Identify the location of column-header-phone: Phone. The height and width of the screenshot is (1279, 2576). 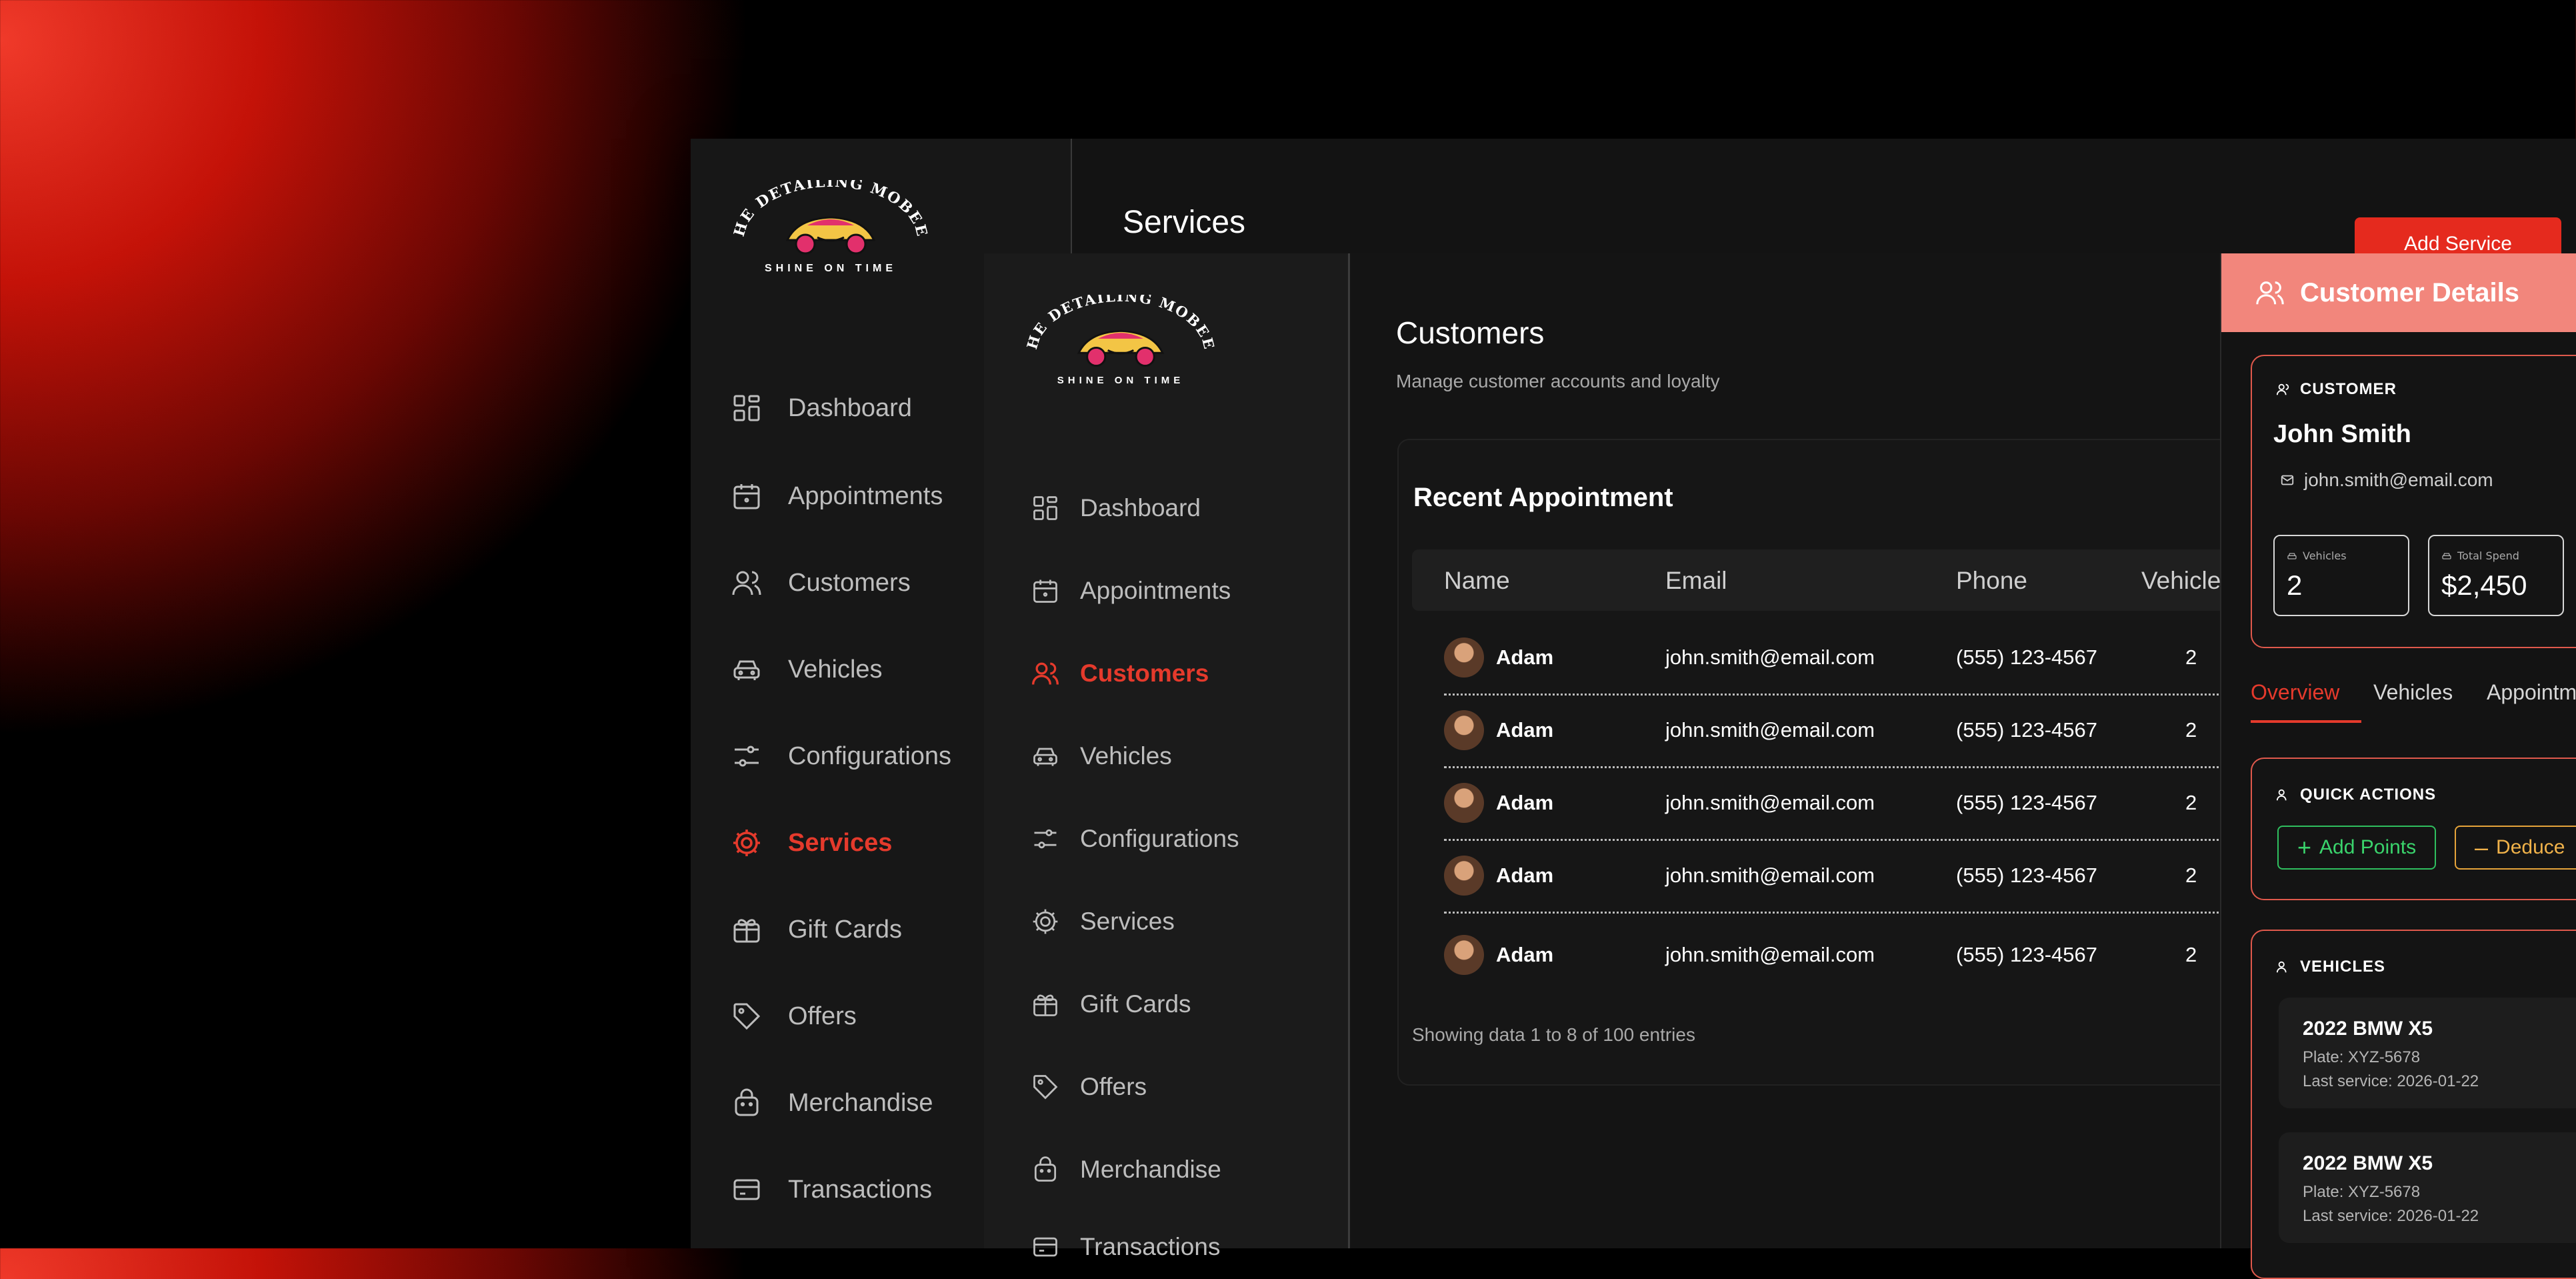
(1991, 581).